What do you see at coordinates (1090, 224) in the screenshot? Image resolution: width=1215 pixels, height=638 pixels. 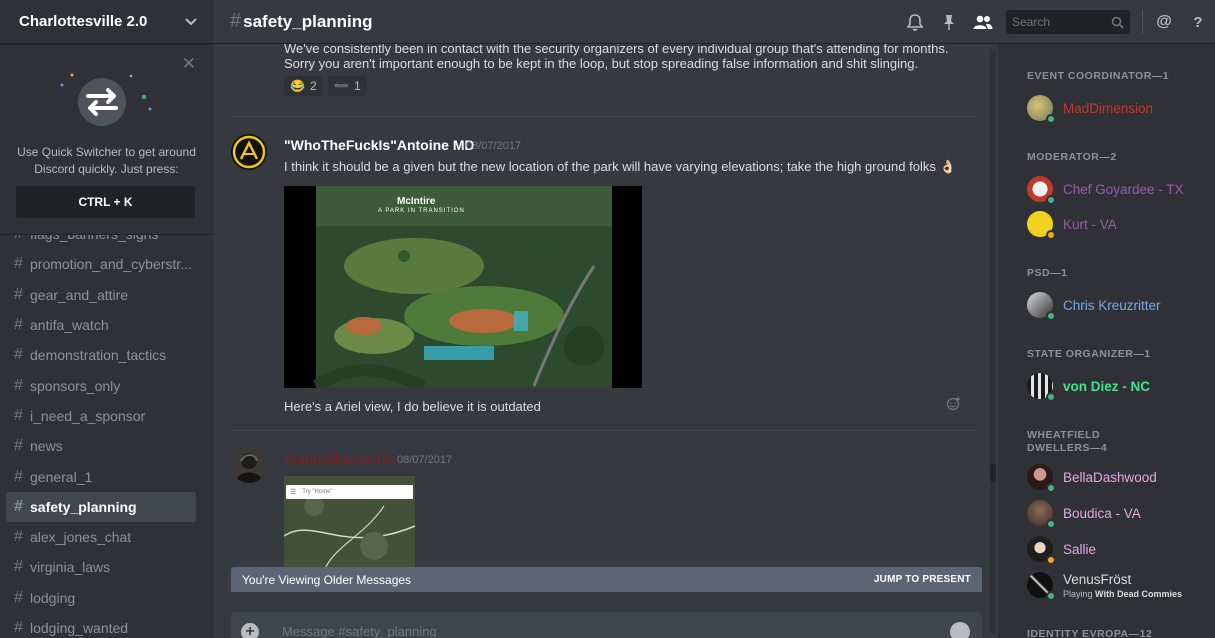 I see `member-name: Kurt - VA` at bounding box center [1090, 224].